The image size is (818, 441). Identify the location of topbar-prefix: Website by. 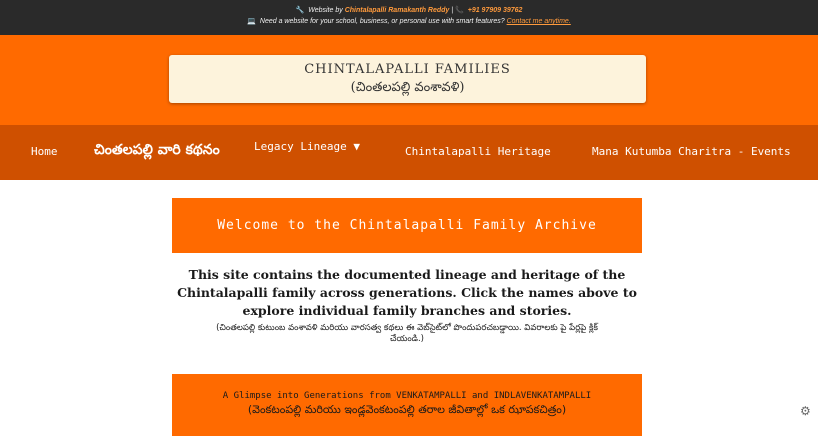
(325, 10).